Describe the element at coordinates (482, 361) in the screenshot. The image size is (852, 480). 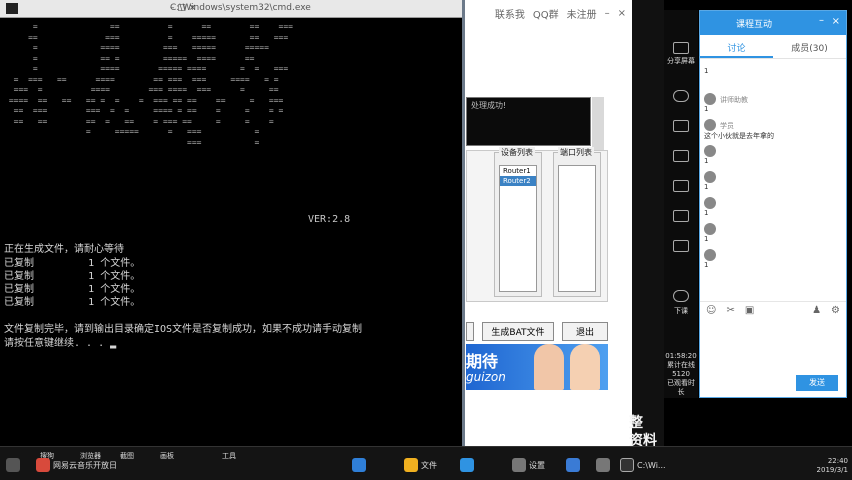
I see `banner-text: 期待` at that location.